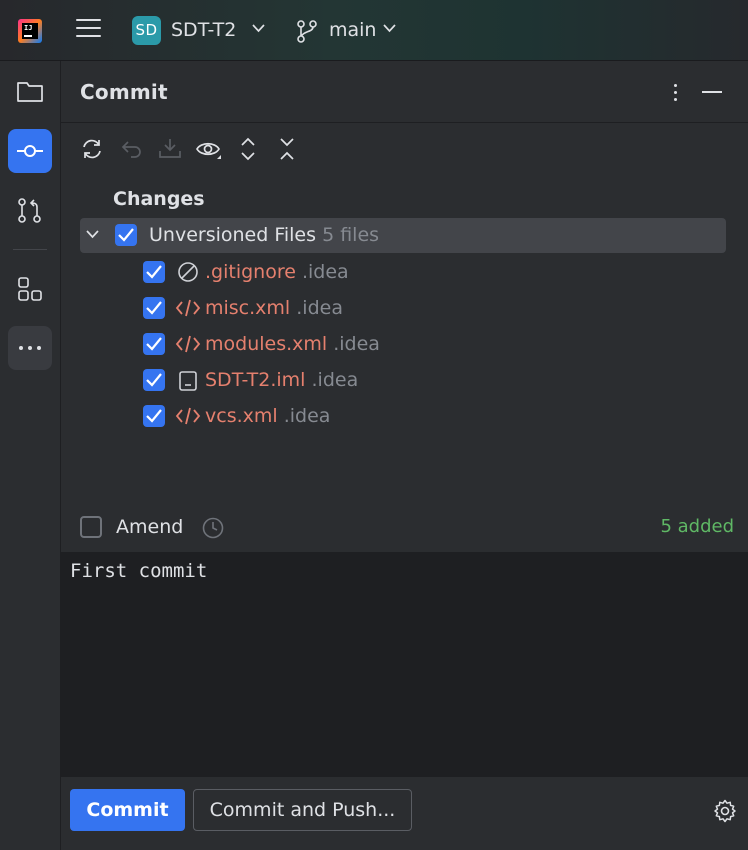 The width and height of the screenshot is (748, 850). What do you see at coordinates (241, 416) in the screenshot?
I see `file-name: vcs.xml` at bounding box center [241, 416].